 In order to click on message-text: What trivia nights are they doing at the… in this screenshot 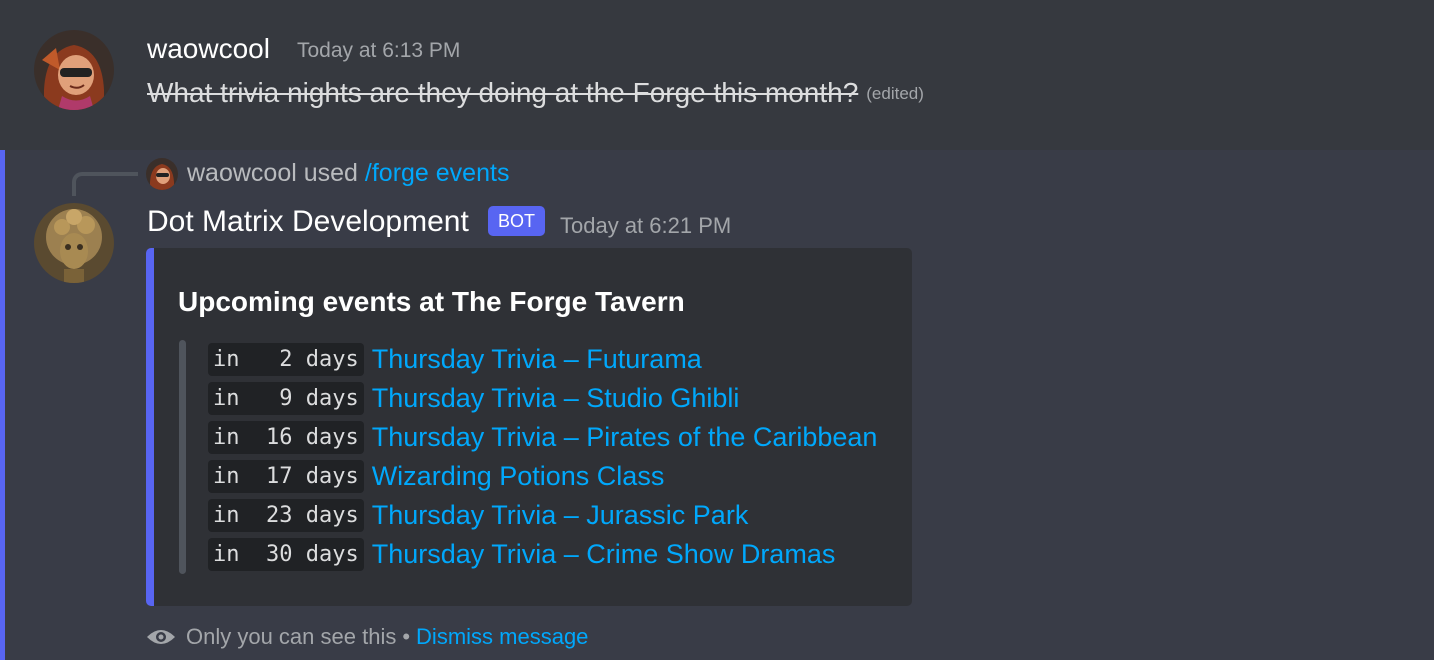, I will do `click(503, 92)`.